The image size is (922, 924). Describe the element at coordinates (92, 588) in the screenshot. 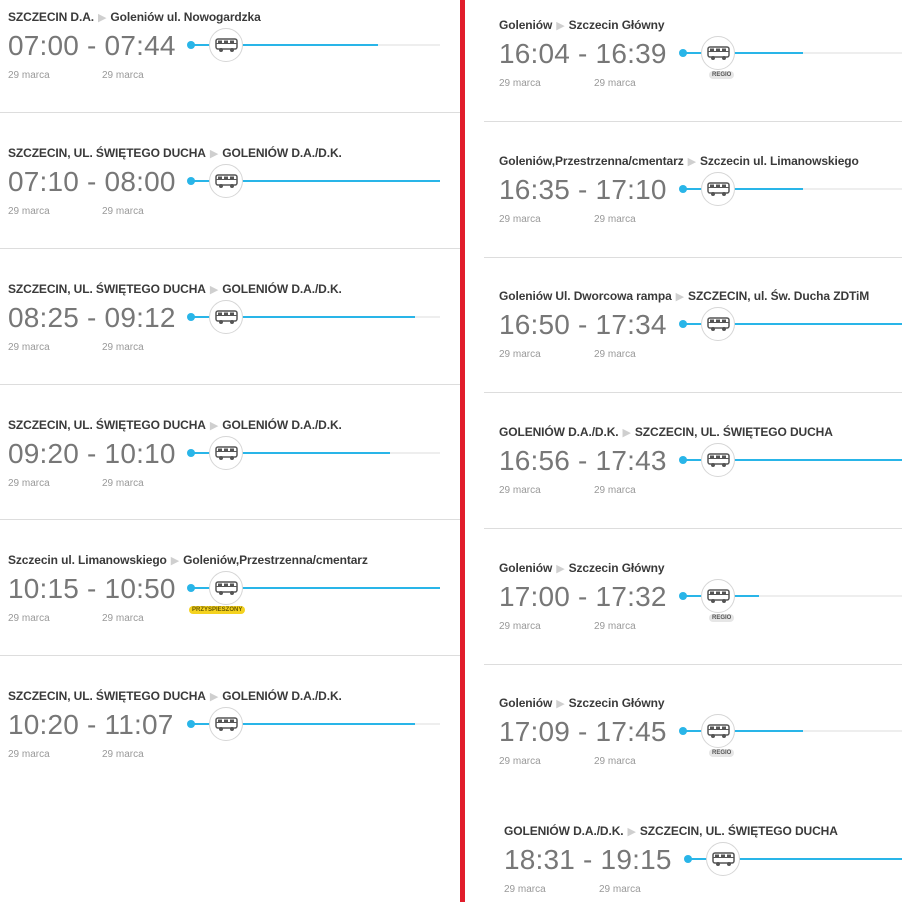

I see `trip-times: 10:15 - 10:50` at that location.